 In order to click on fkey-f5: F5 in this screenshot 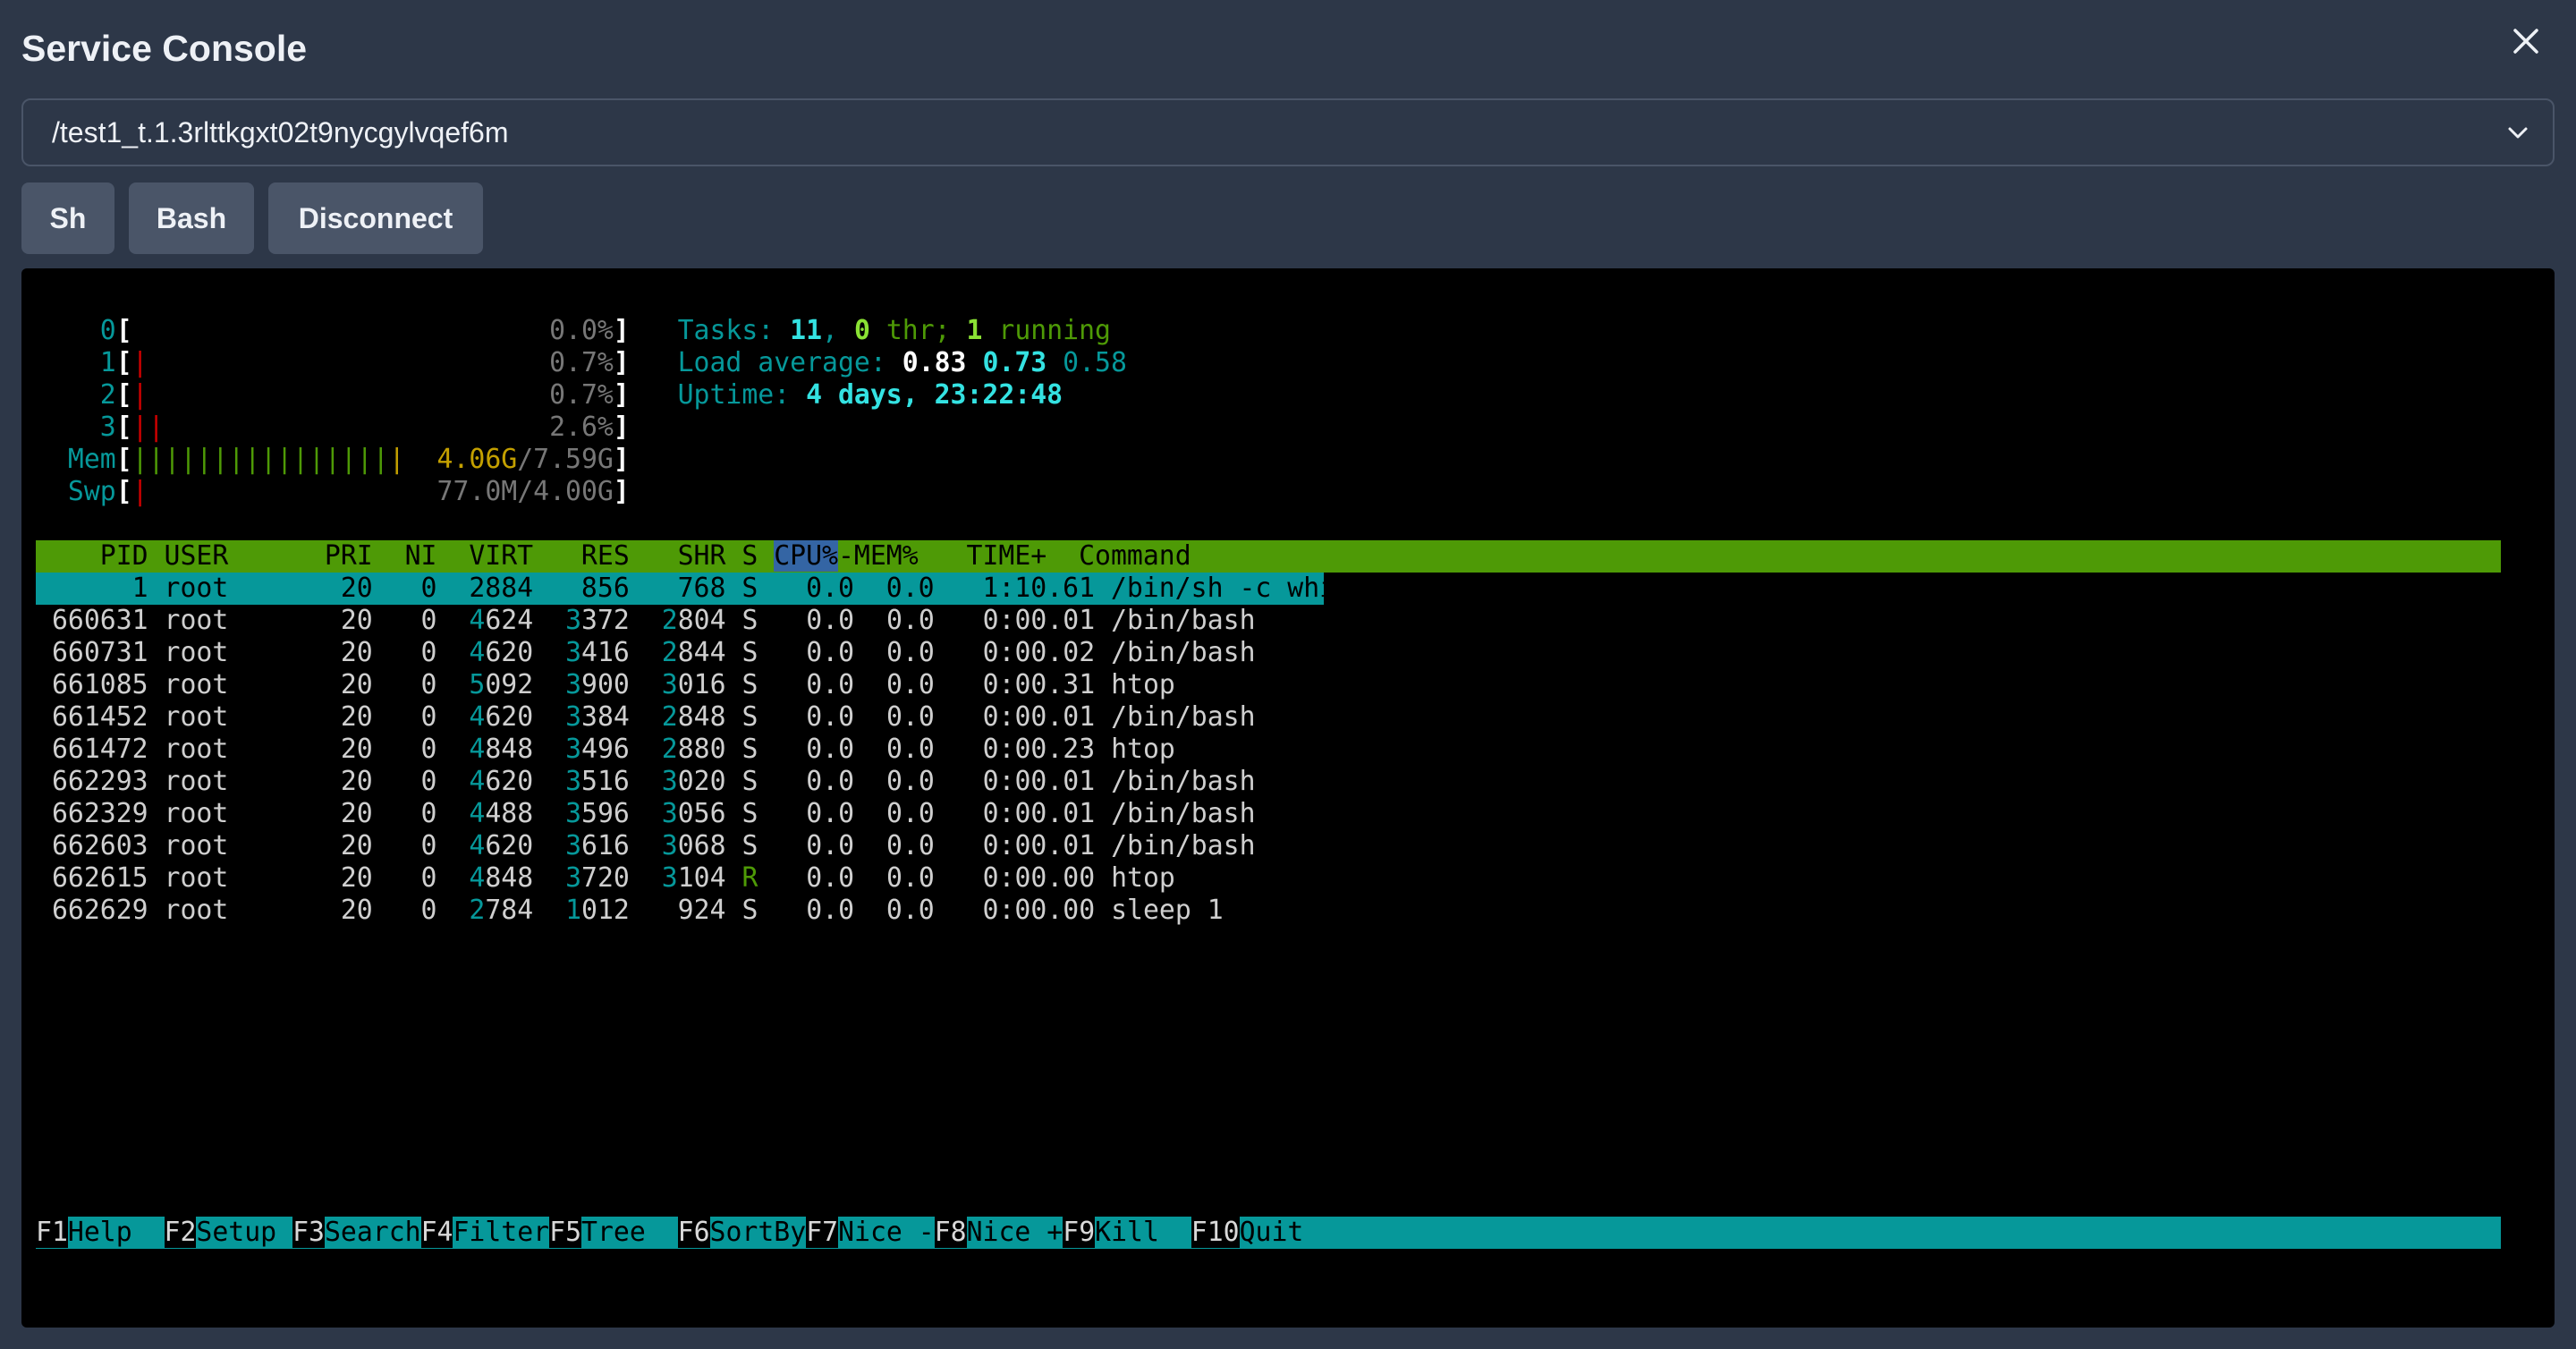, I will do `click(565, 1232)`.